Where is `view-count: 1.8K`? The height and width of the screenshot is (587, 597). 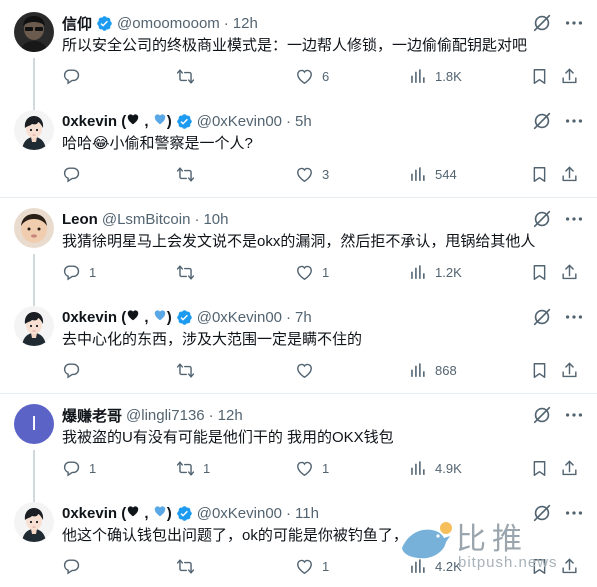 view-count: 1.8K is located at coordinates (448, 76).